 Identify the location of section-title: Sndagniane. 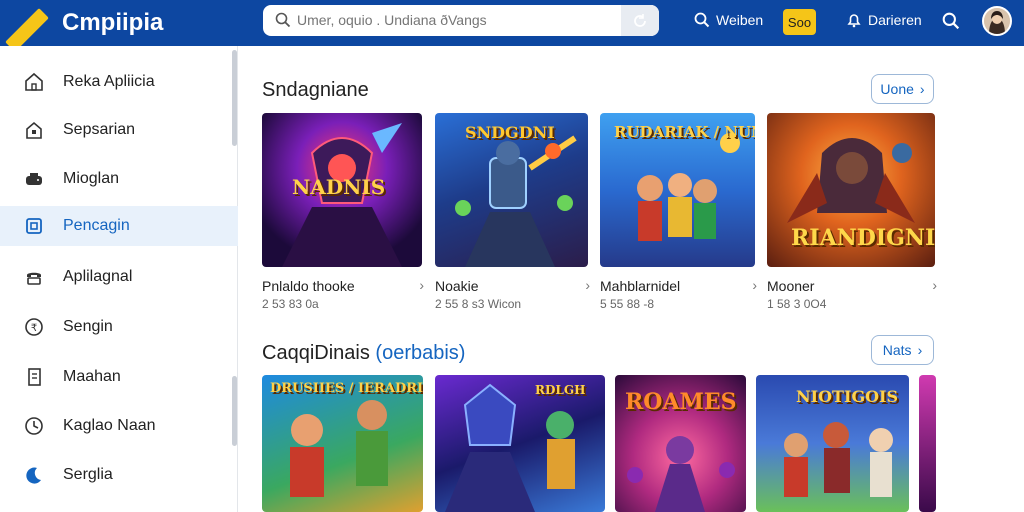
(315, 90).